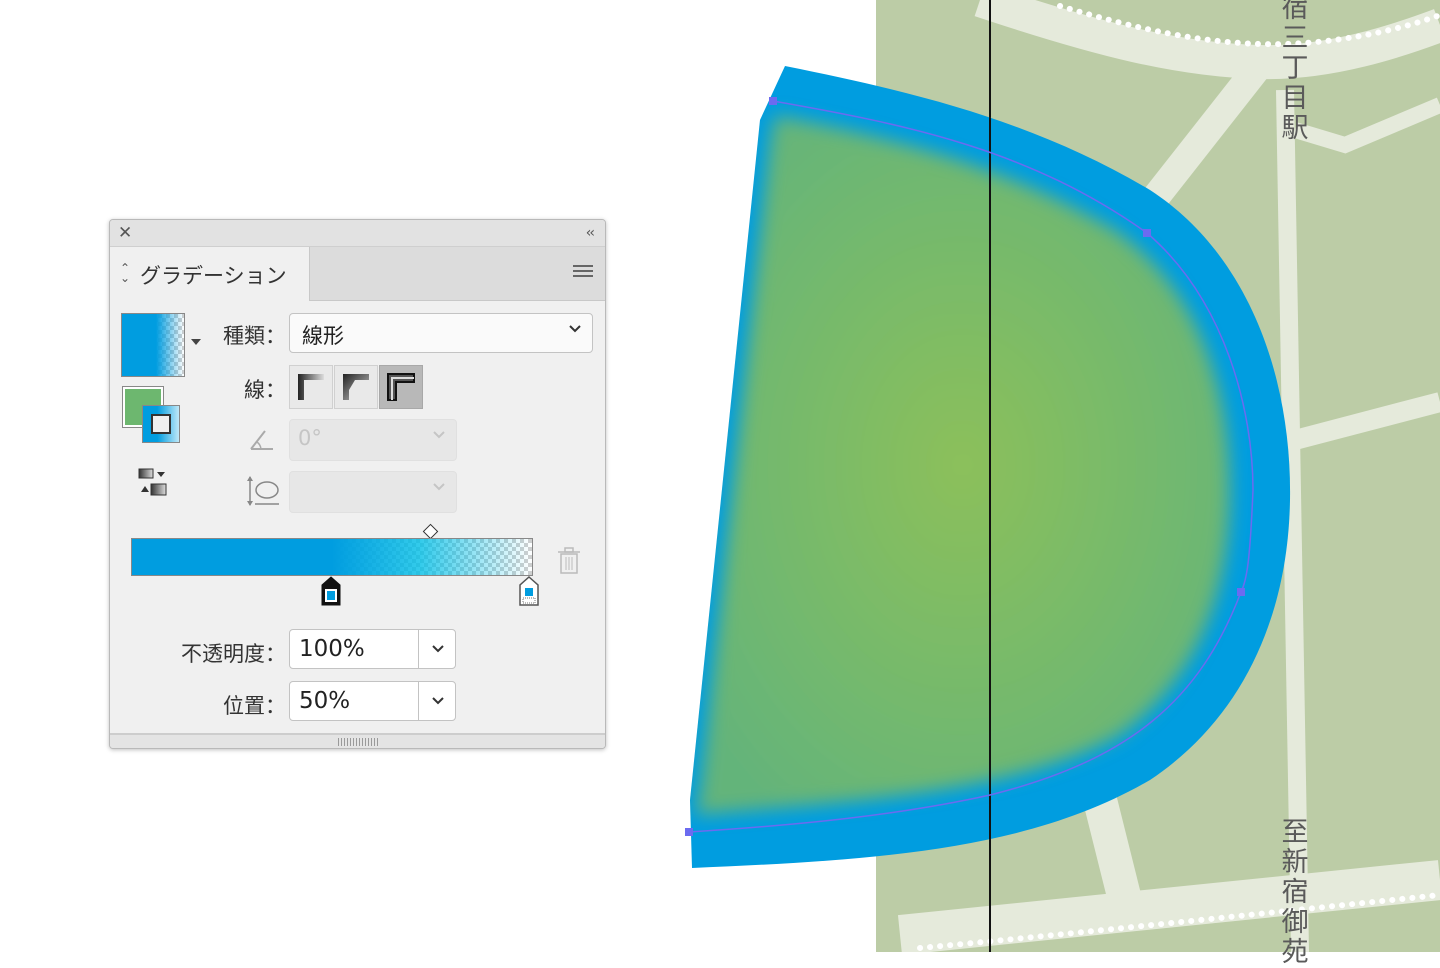 This screenshot has height=968, width=1440. I want to click on stroke-within-icon, so click(311, 387).